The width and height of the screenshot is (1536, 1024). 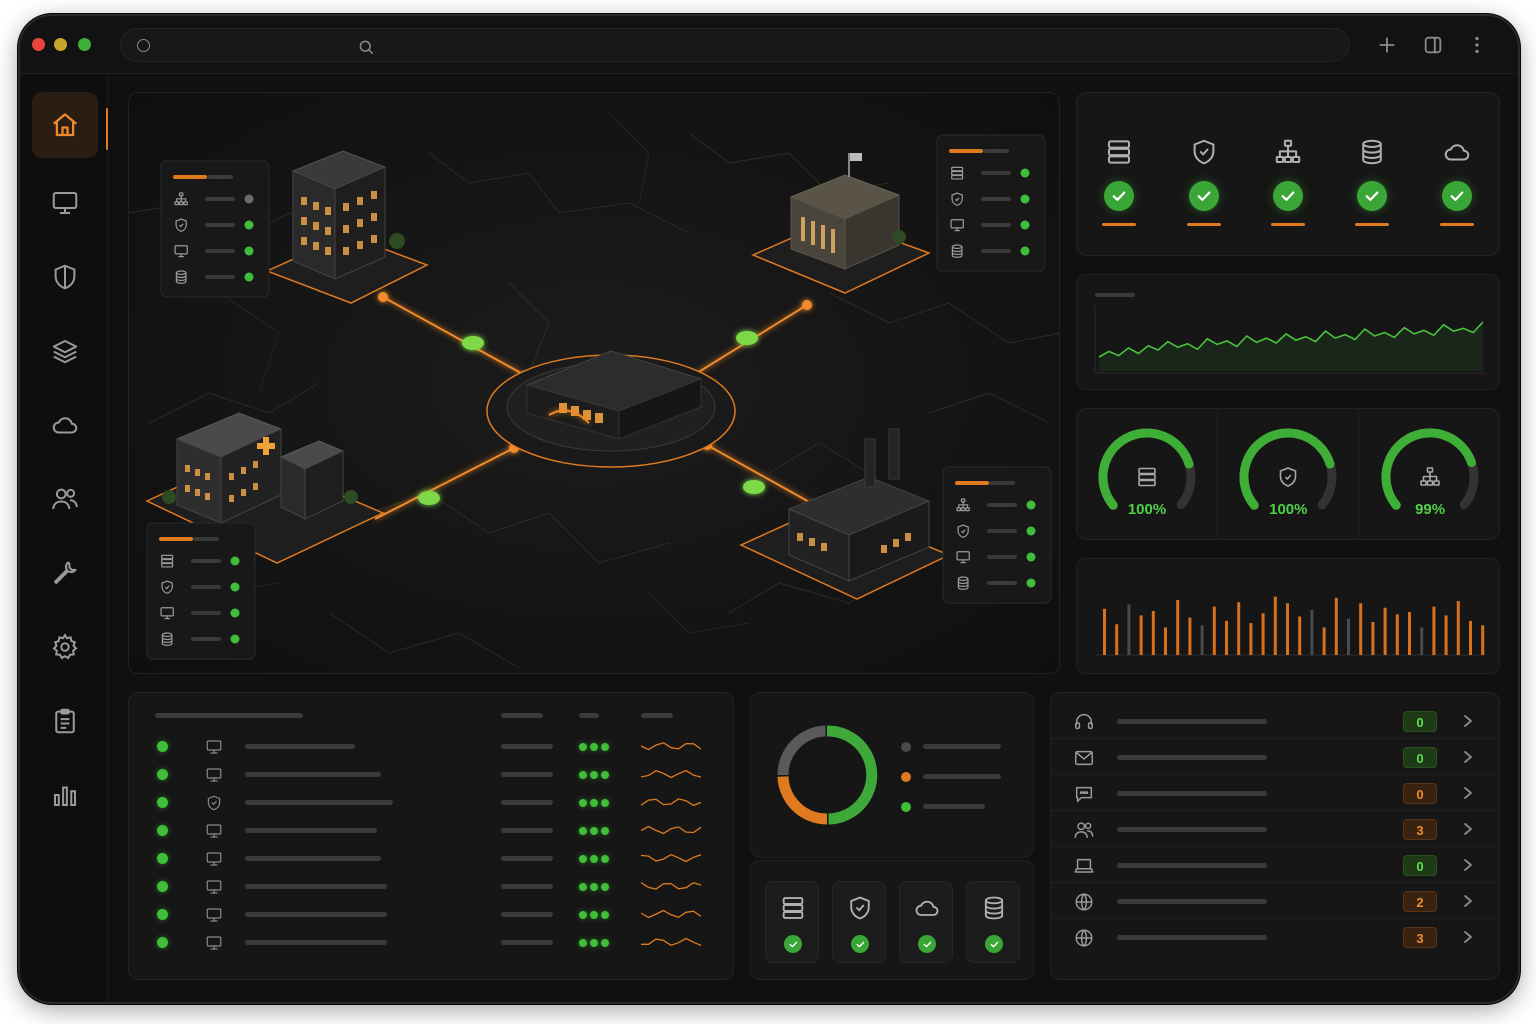 I want to click on sidebar-item-tools, so click(x=65, y=573).